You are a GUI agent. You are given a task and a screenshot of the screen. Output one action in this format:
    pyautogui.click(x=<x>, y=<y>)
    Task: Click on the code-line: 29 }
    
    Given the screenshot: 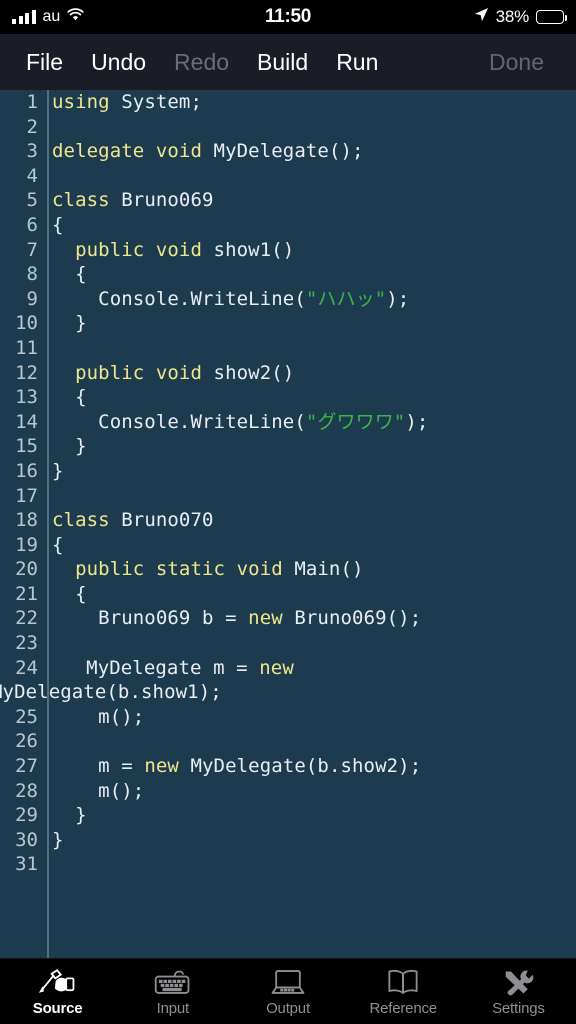 What is the action you would take?
    pyautogui.click(x=288, y=815)
    